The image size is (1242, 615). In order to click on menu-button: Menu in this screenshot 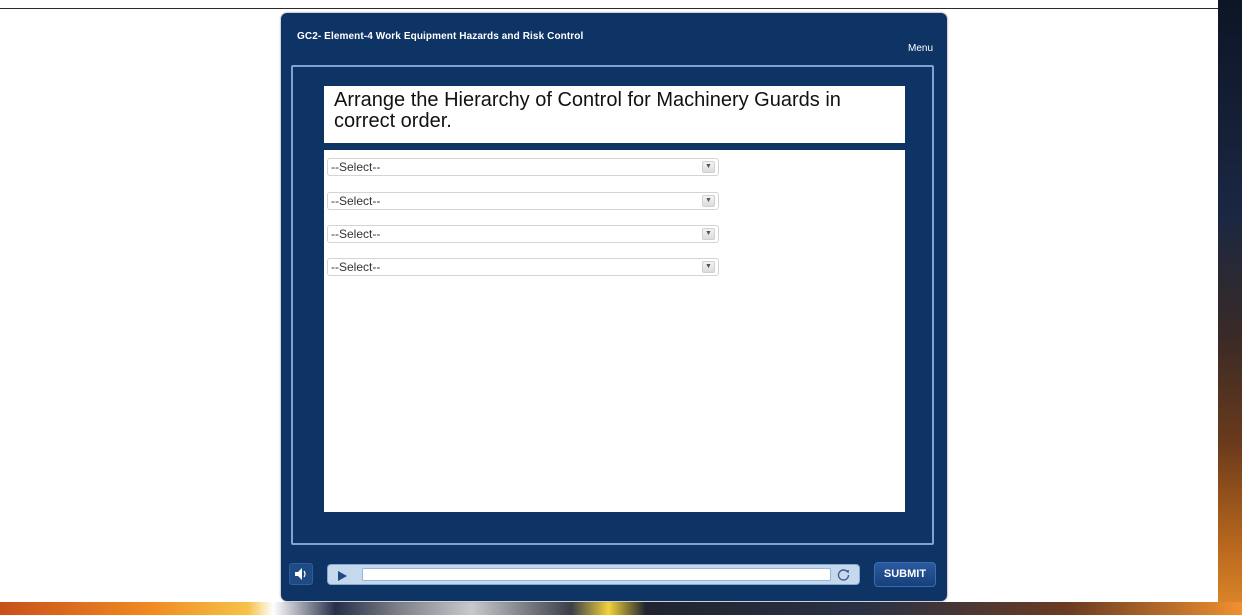, I will do `click(920, 48)`.